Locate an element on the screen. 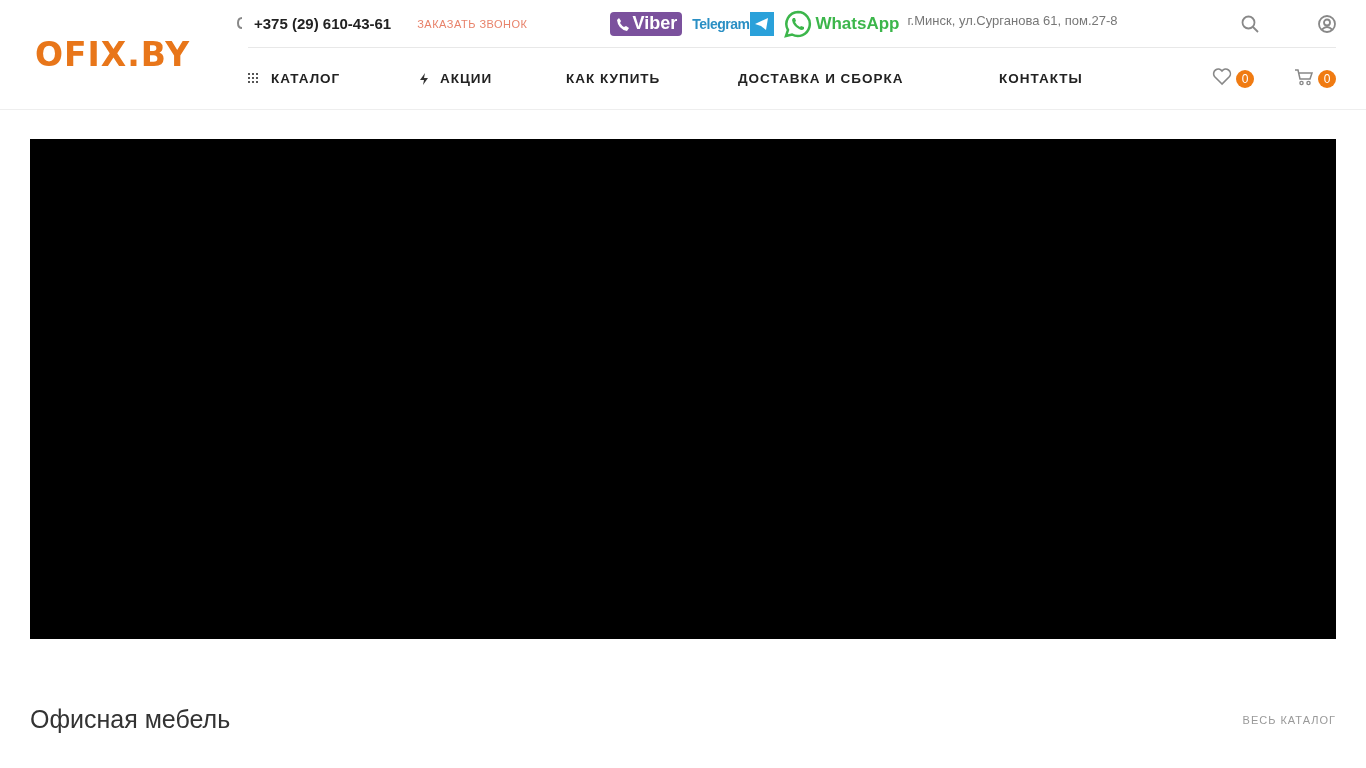  nav-link: КАК КУПИТЬ is located at coordinates (652, 78).